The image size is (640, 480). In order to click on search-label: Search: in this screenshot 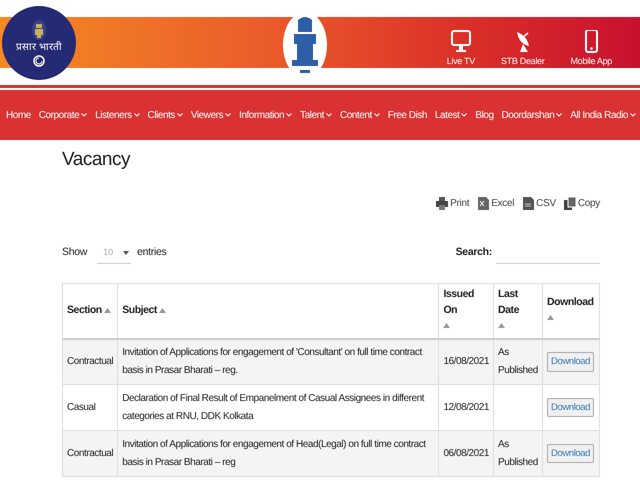, I will do `click(474, 252)`.